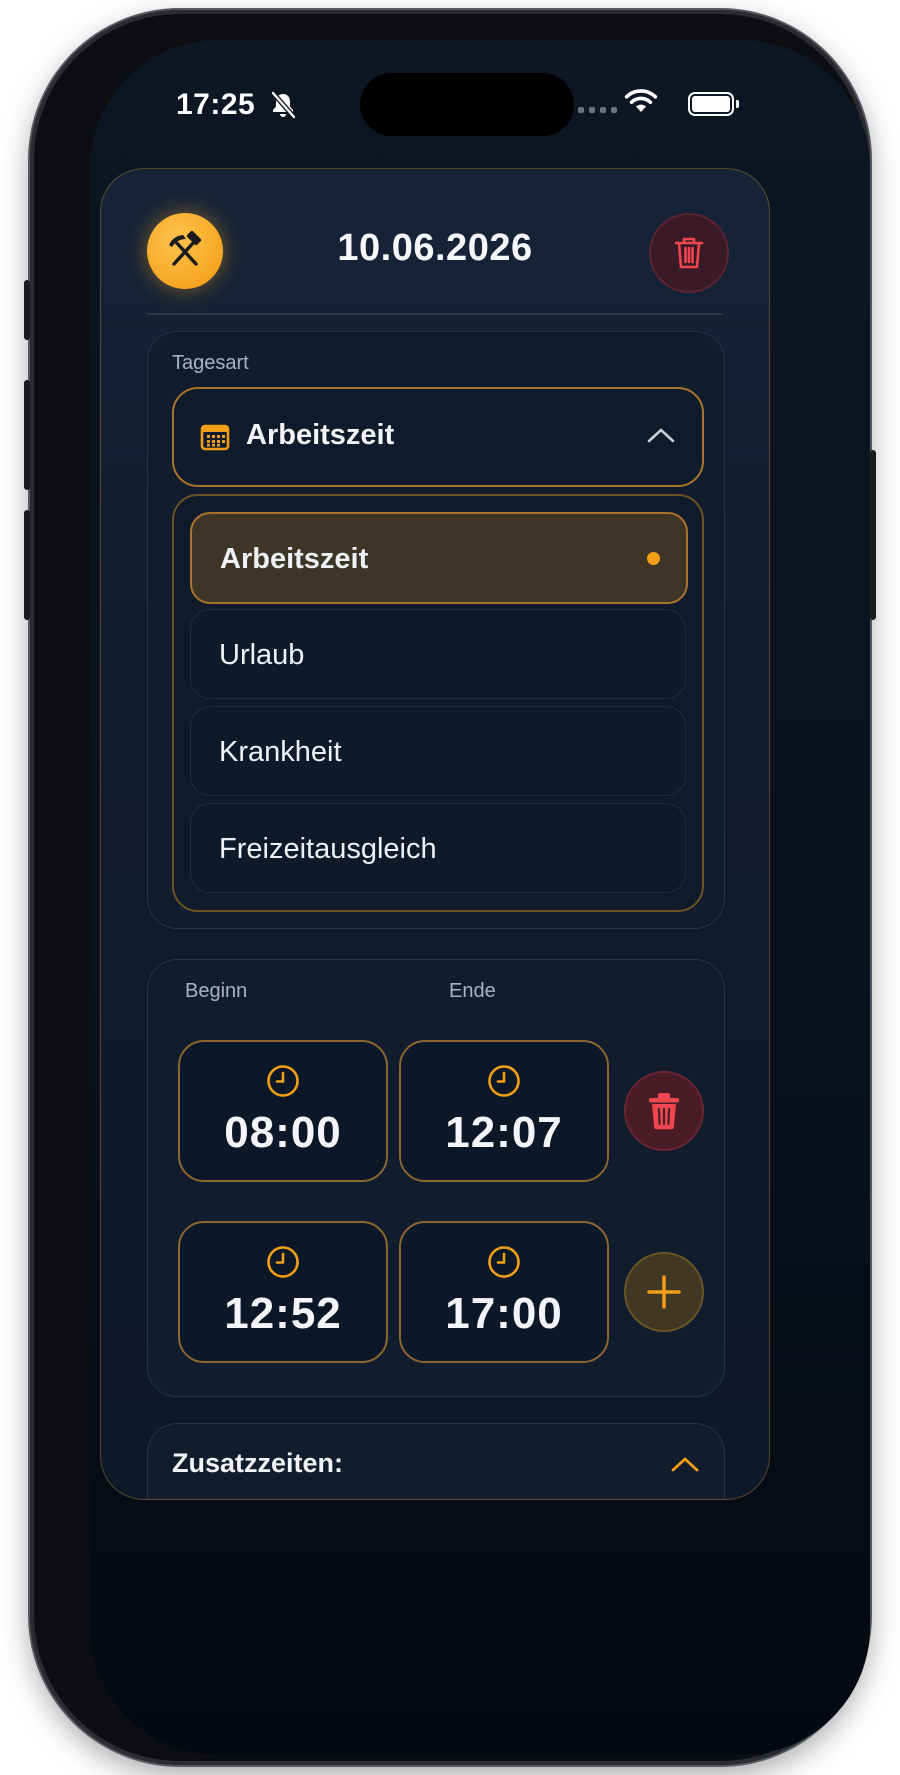 The height and width of the screenshot is (1775, 900). Describe the element at coordinates (597, 110) in the screenshot. I see `cellular-signal-icon` at that location.